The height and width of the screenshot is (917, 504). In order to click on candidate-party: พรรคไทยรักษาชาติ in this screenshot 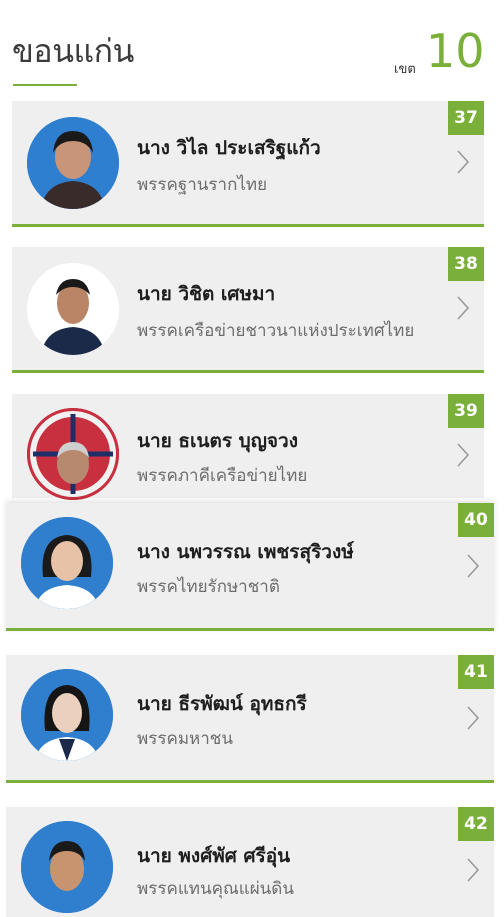, I will do `click(208, 587)`.